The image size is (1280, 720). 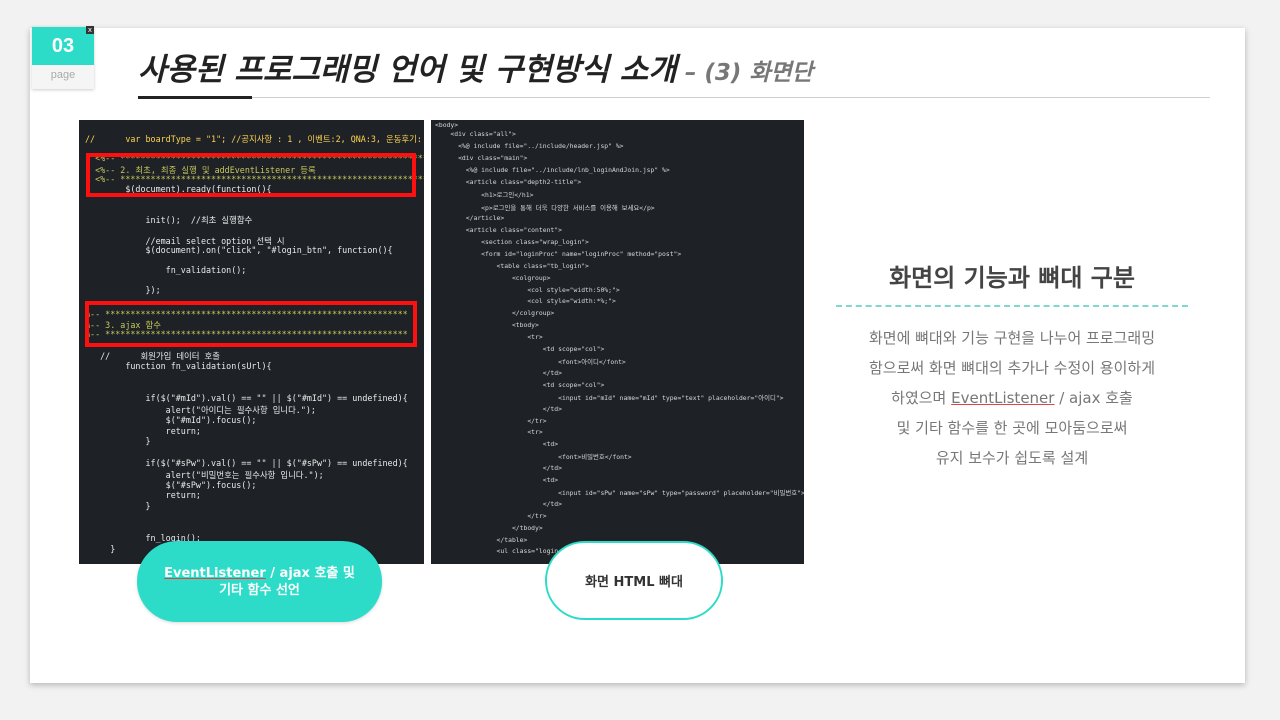 I want to click on page-label: page, so click(x=63, y=75).